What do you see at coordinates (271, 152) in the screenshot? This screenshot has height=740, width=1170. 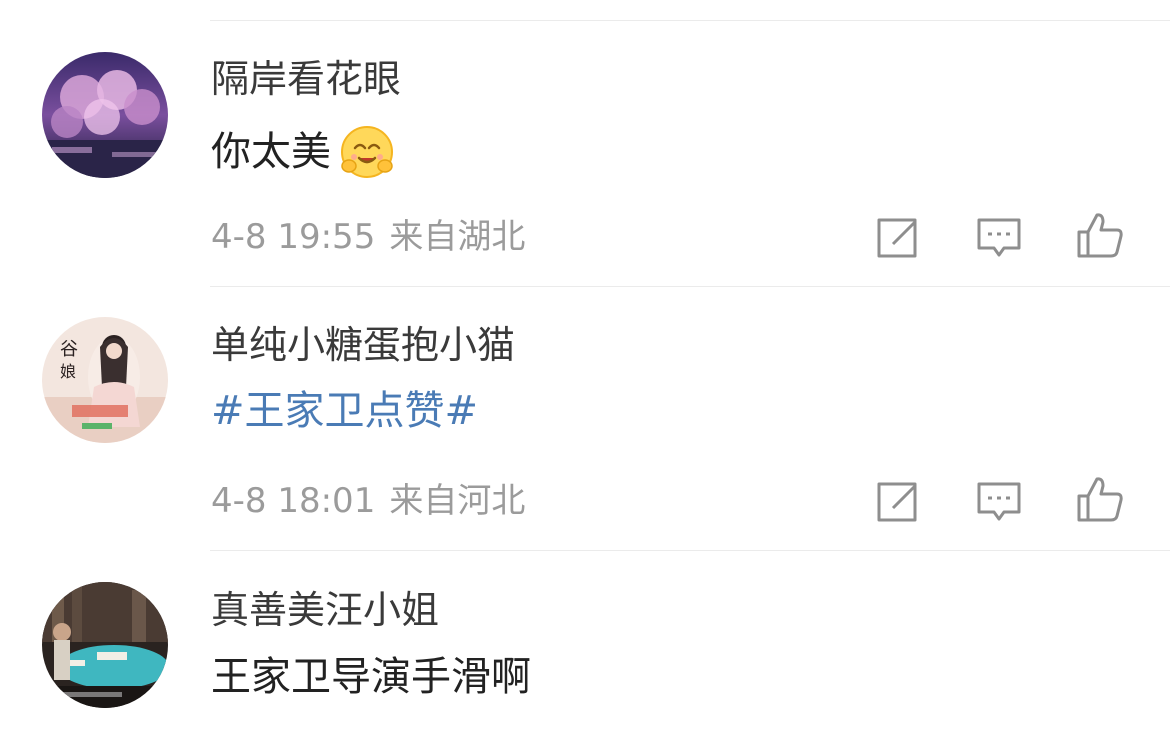 I see `comment-text-content: 你太美` at bounding box center [271, 152].